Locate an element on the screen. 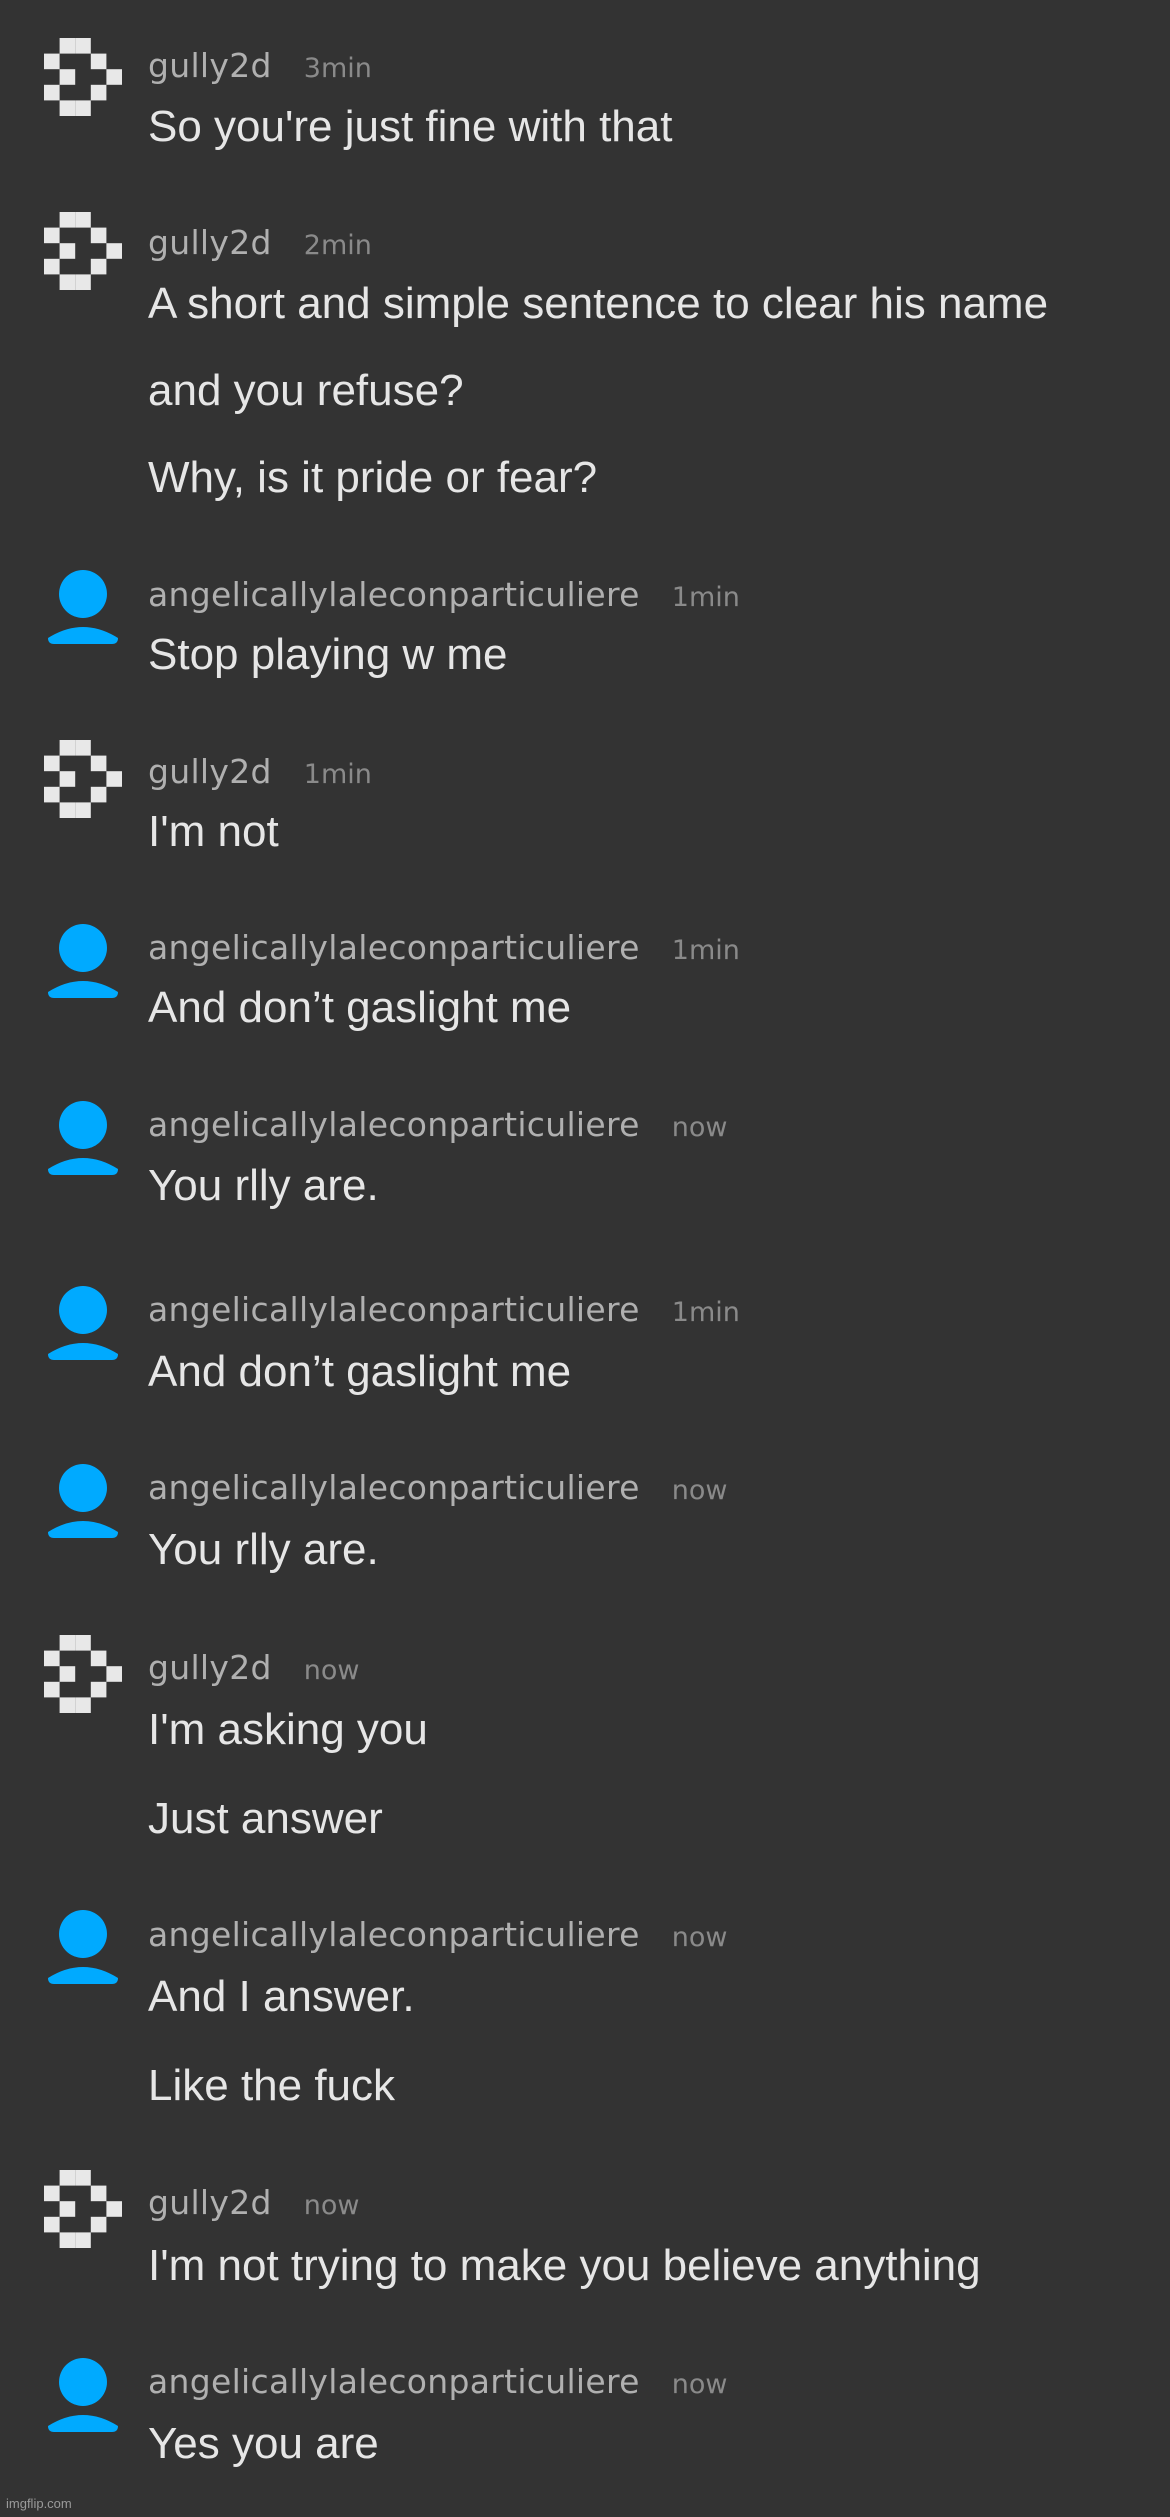  message-text: I'm asking you is located at coordinates (288, 1729).